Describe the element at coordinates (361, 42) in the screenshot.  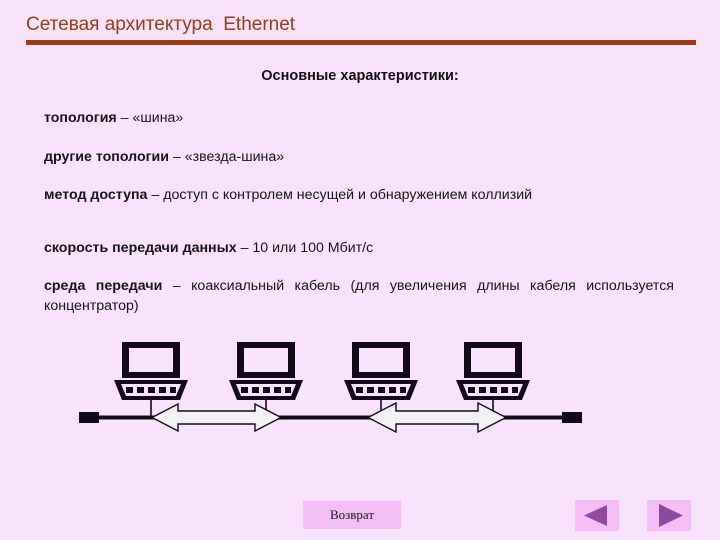
I see `title-divider` at that location.